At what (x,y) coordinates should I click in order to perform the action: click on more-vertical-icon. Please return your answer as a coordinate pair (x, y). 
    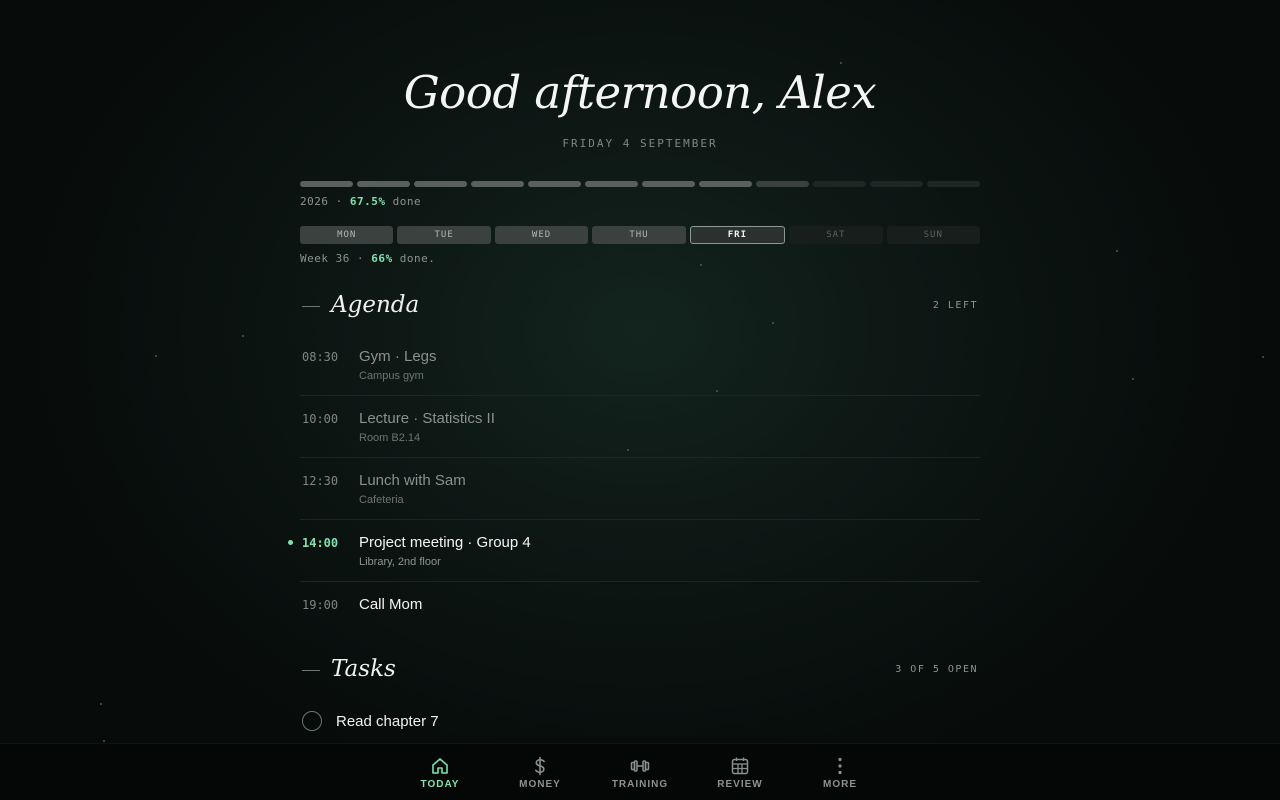
    Looking at the image, I should click on (840, 766).